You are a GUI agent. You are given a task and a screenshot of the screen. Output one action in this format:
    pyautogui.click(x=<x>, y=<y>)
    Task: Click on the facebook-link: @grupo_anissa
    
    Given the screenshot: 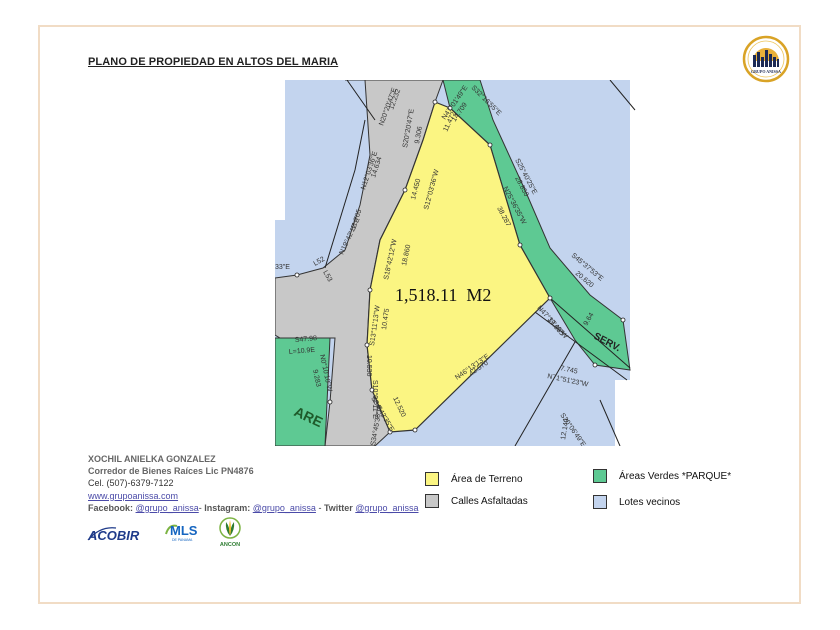 What is the action you would take?
    pyautogui.click(x=167, y=508)
    